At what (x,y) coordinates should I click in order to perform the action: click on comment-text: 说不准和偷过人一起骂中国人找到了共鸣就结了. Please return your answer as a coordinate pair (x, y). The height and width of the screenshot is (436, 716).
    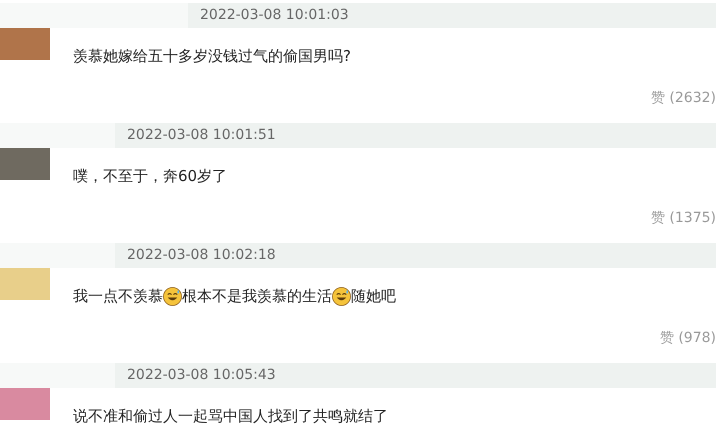
    Looking at the image, I should click on (230, 416).